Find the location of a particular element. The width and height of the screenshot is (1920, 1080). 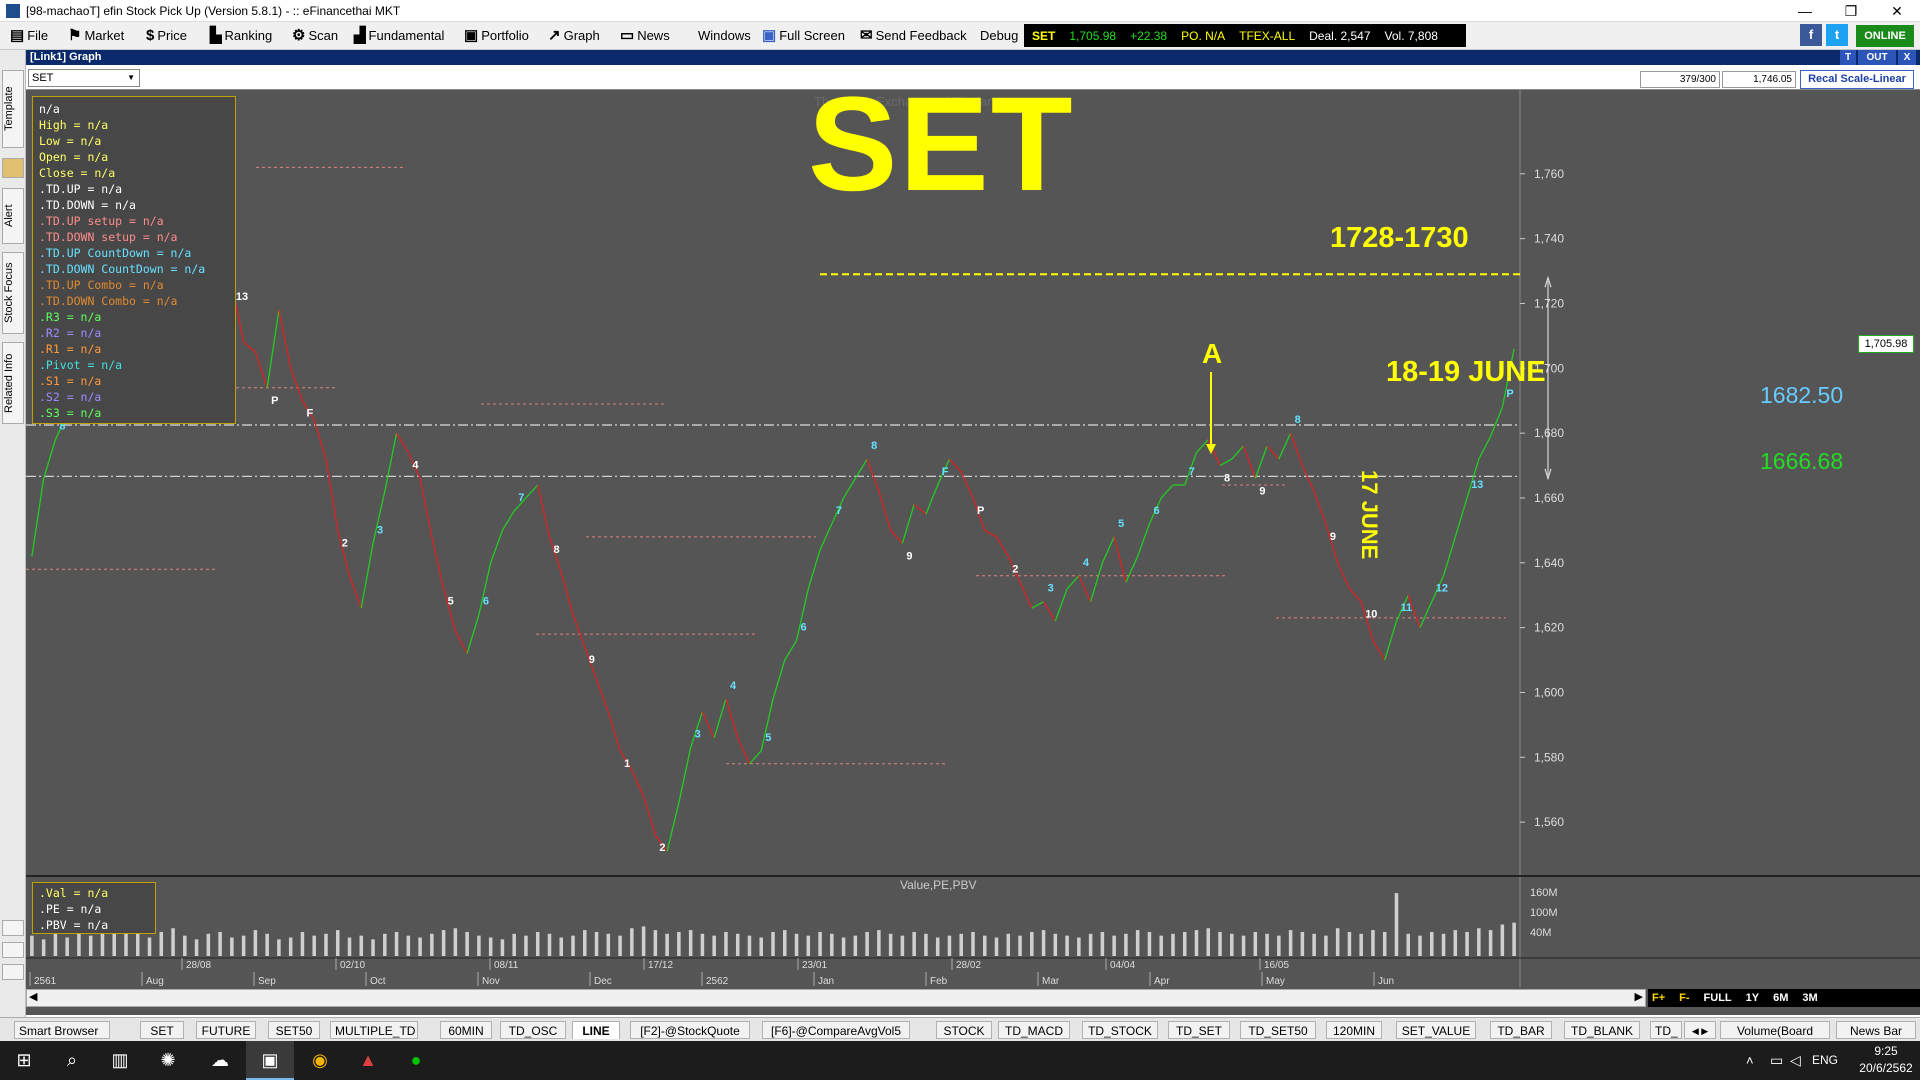

symbol-select: SET ▼ is located at coordinates (84, 78).